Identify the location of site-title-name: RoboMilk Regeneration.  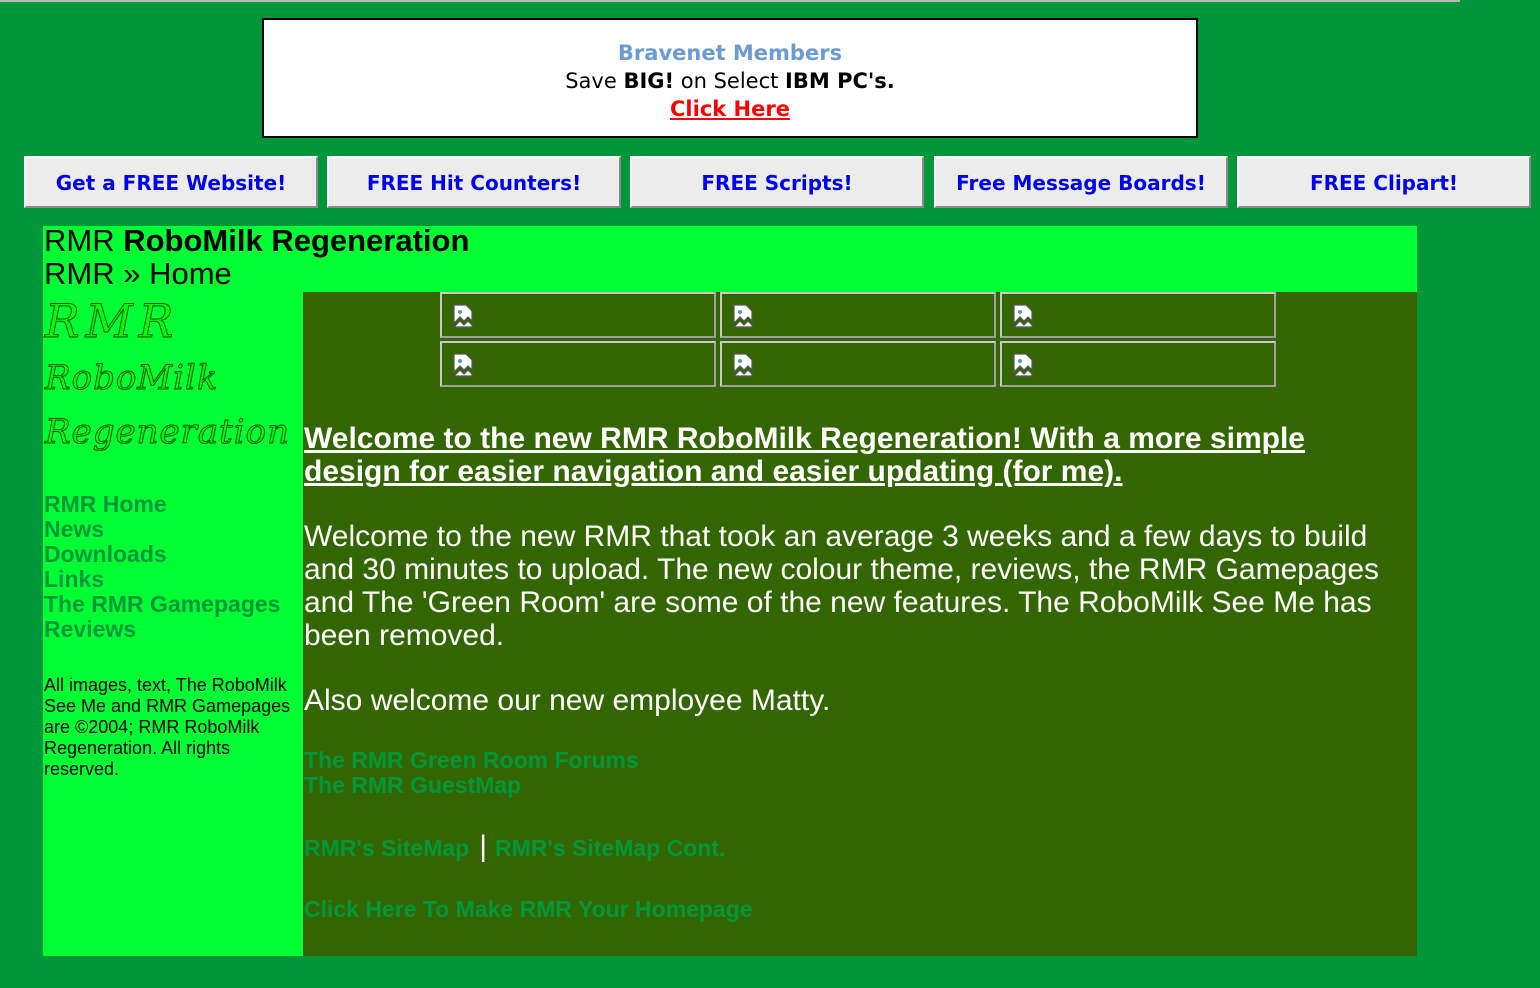
(296, 240).